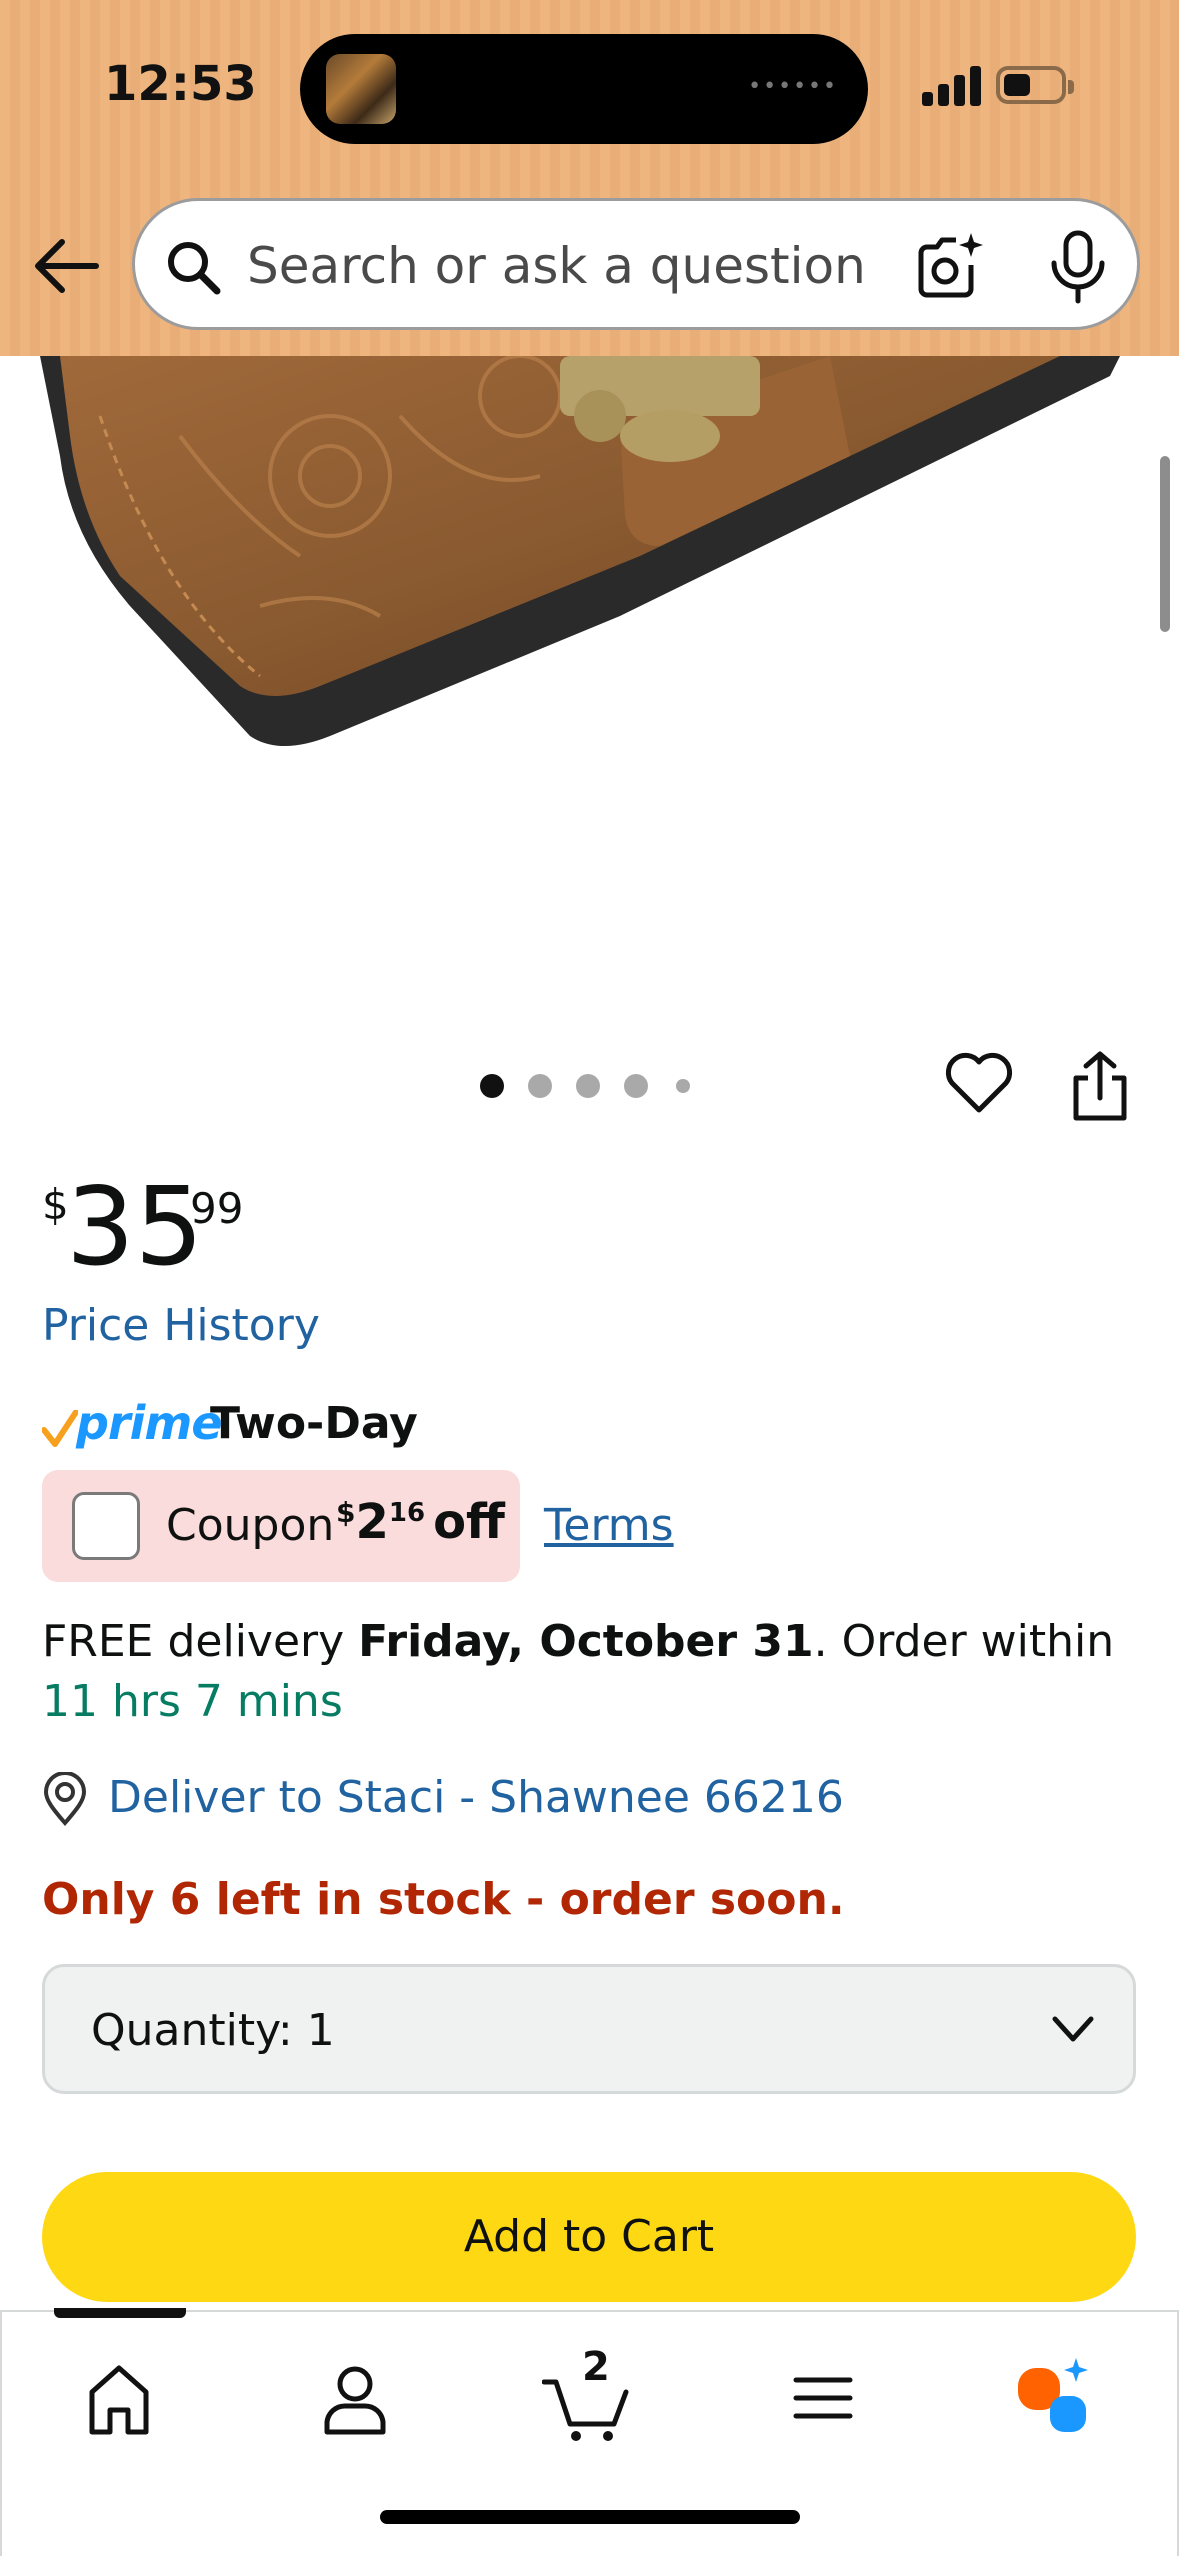 The width and height of the screenshot is (1179, 2556). What do you see at coordinates (952, 85) in the screenshot?
I see `cellular-signal-icon` at bounding box center [952, 85].